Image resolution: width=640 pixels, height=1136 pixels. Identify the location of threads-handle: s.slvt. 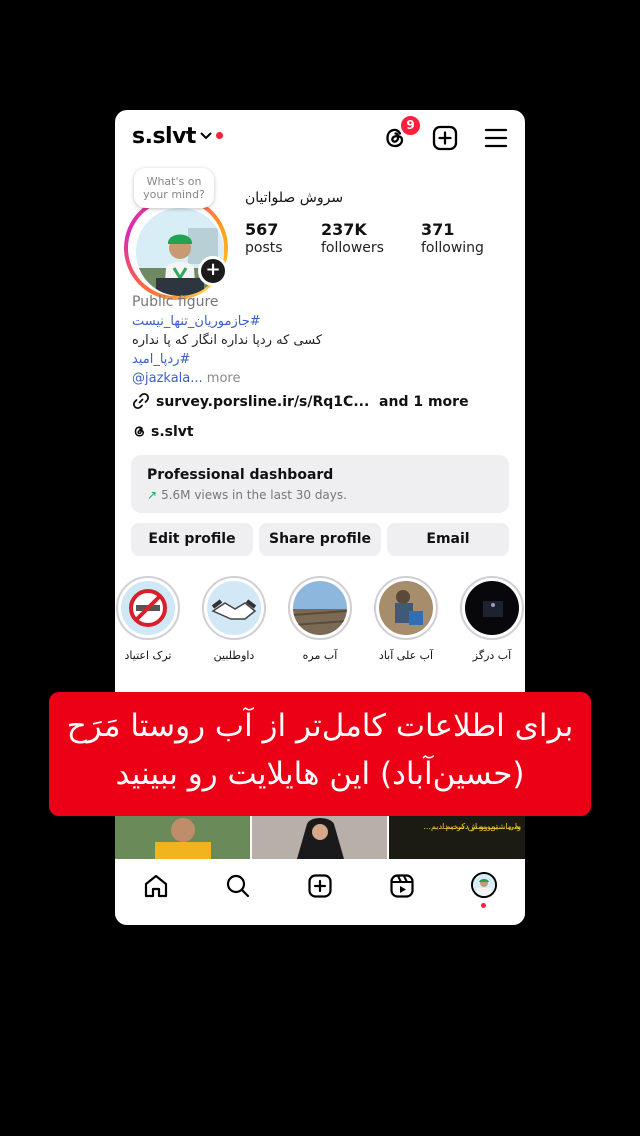
(172, 432).